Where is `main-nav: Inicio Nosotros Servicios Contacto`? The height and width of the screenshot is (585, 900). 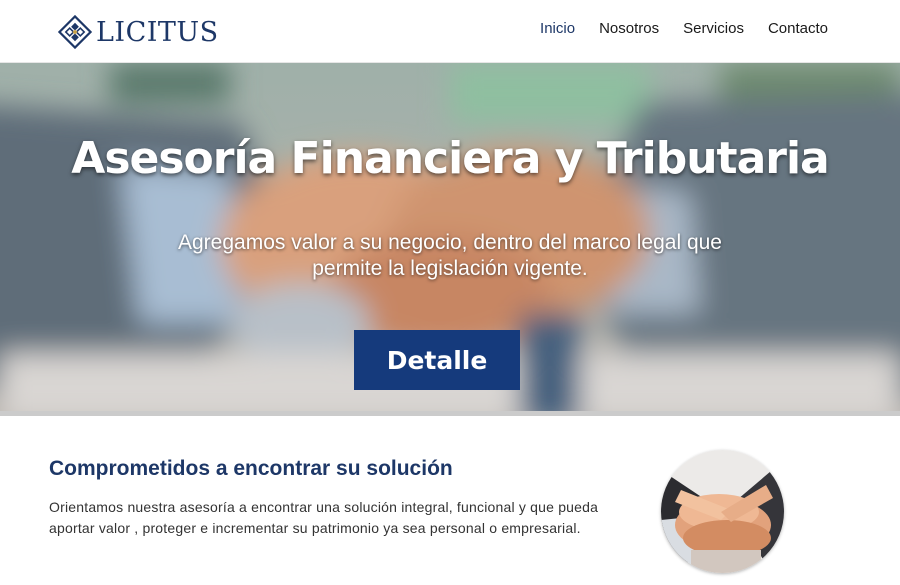 main-nav: Inicio Nosotros Servicios Contacto is located at coordinates (684, 28).